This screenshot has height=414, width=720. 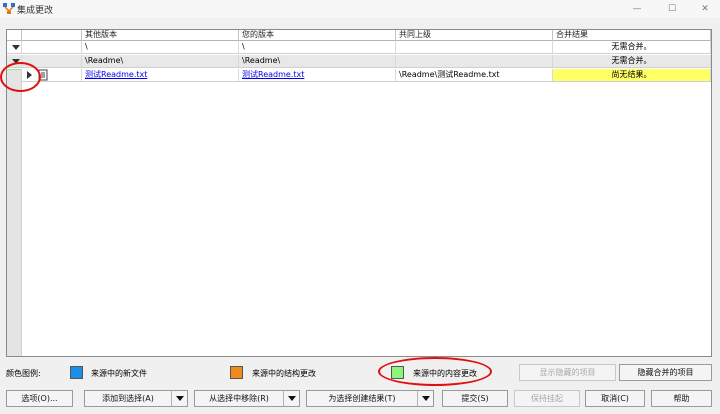 What do you see at coordinates (705, 9) in the screenshot?
I see `close-icon: ✕` at bounding box center [705, 9].